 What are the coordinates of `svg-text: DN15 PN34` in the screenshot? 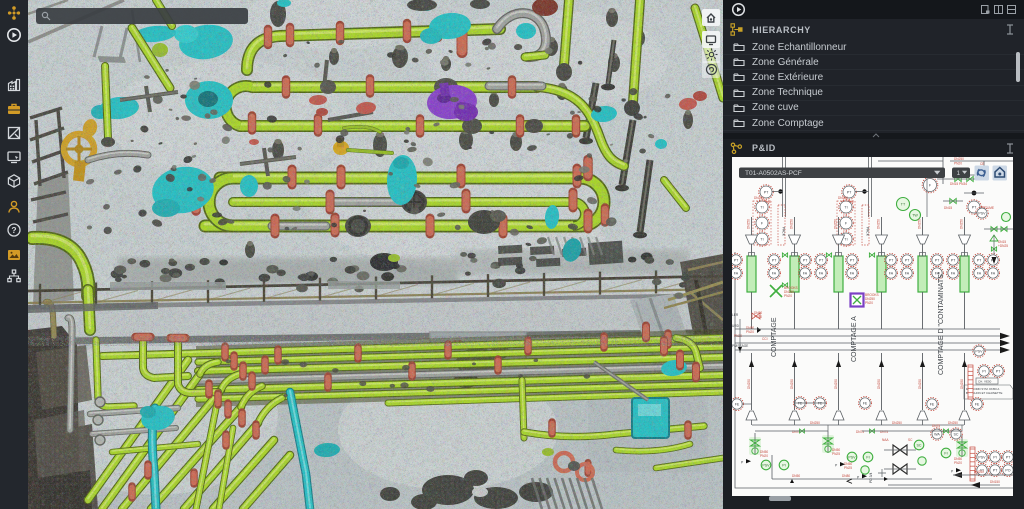 It's located at (958, 184).